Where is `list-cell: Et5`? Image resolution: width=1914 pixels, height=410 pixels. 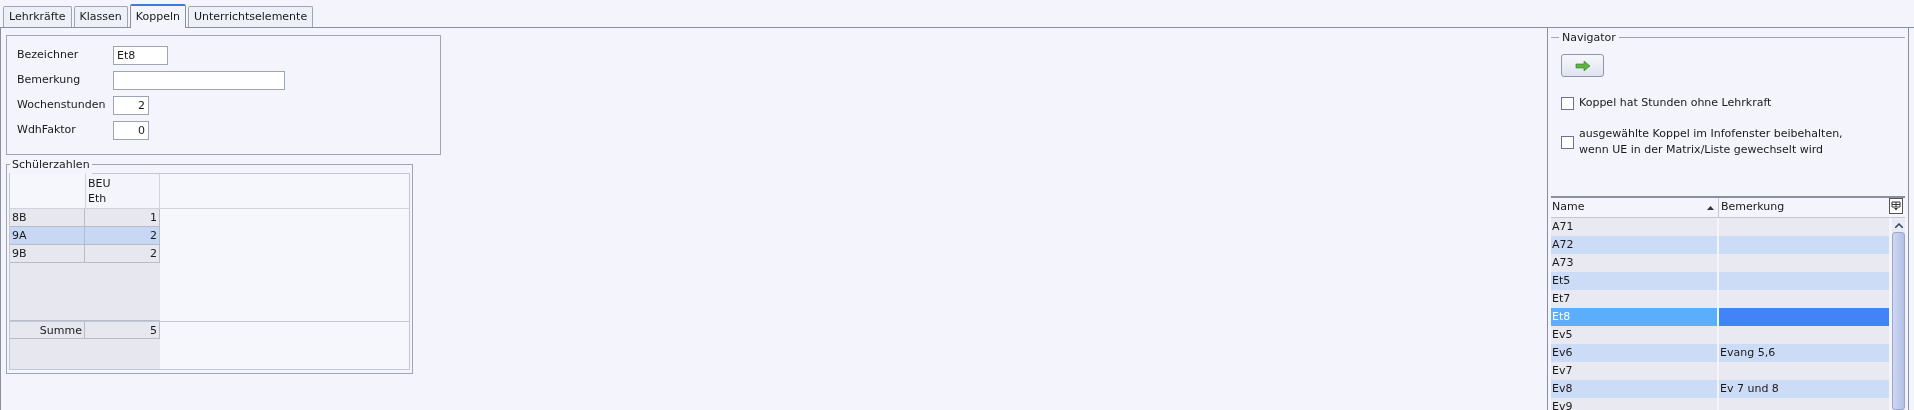
list-cell: Et5 is located at coordinates (1634, 281).